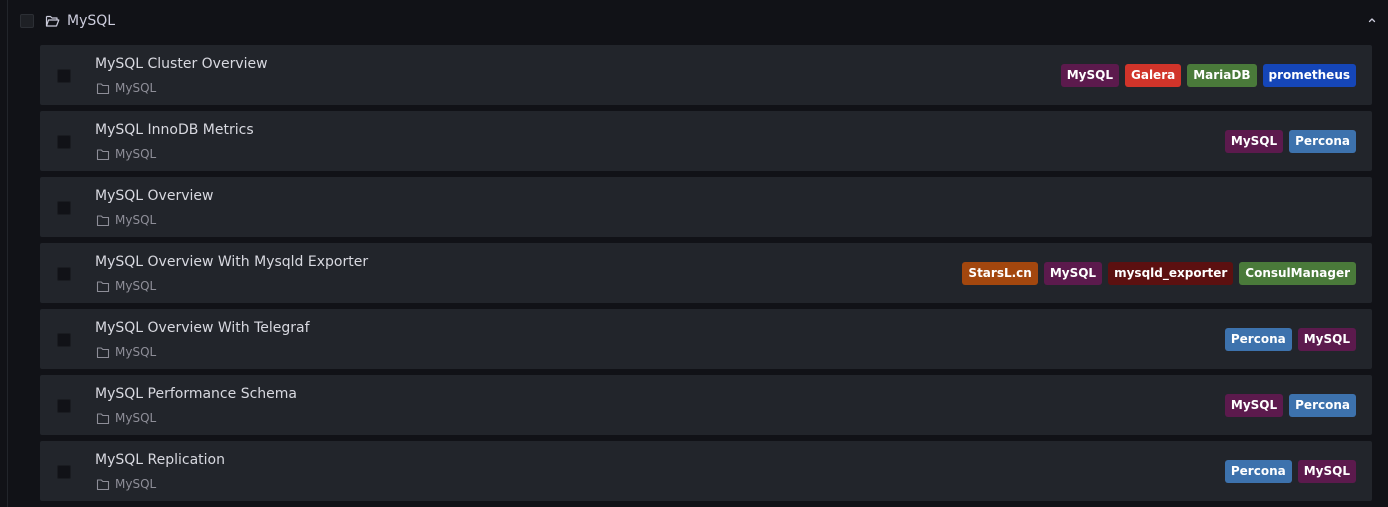 This screenshot has height=507, width=1388. I want to click on tag: prometheus, so click(1309, 75).